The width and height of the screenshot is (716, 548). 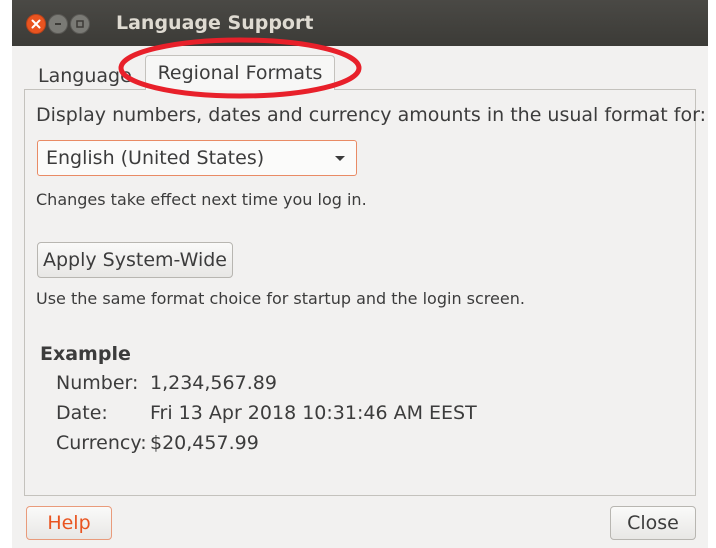 I want to click on close-button: Close, so click(x=653, y=523).